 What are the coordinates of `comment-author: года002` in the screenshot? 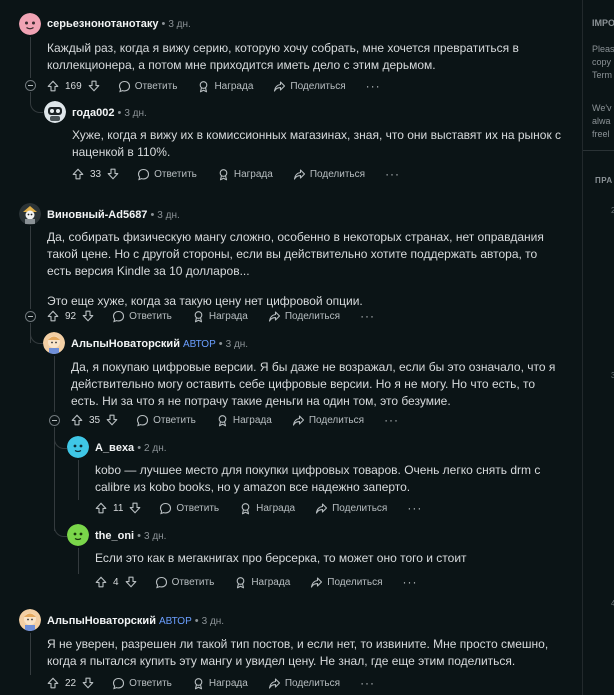 It's located at (93, 113).